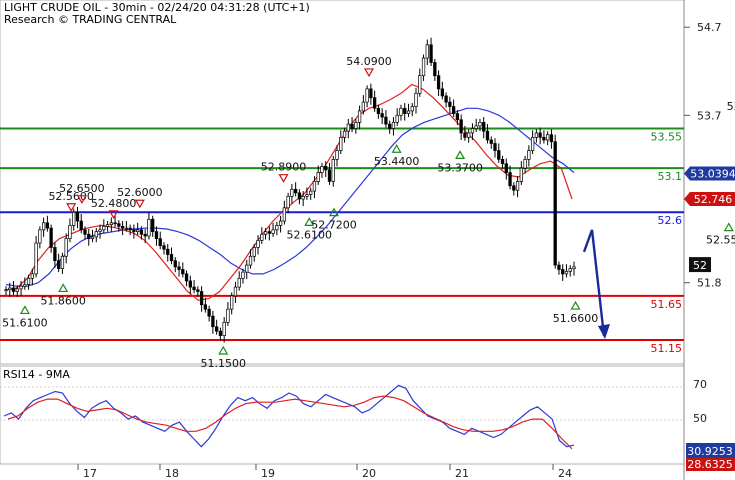 Image resolution: width=735 pixels, height=480 pixels. What do you see at coordinates (397, 161) in the screenshot?
I see `pivot-label-11: 53.4400` at bounding box center [397, 161].